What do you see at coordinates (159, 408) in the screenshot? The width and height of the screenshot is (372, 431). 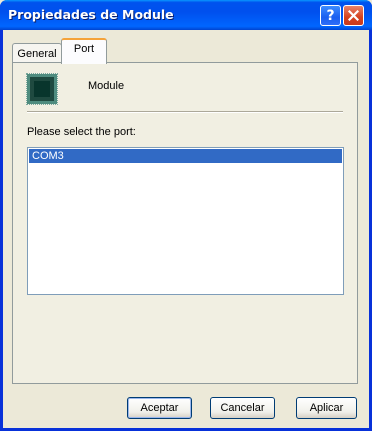 I see `ok-button: Aceptar` at bounding box center [159, 408].